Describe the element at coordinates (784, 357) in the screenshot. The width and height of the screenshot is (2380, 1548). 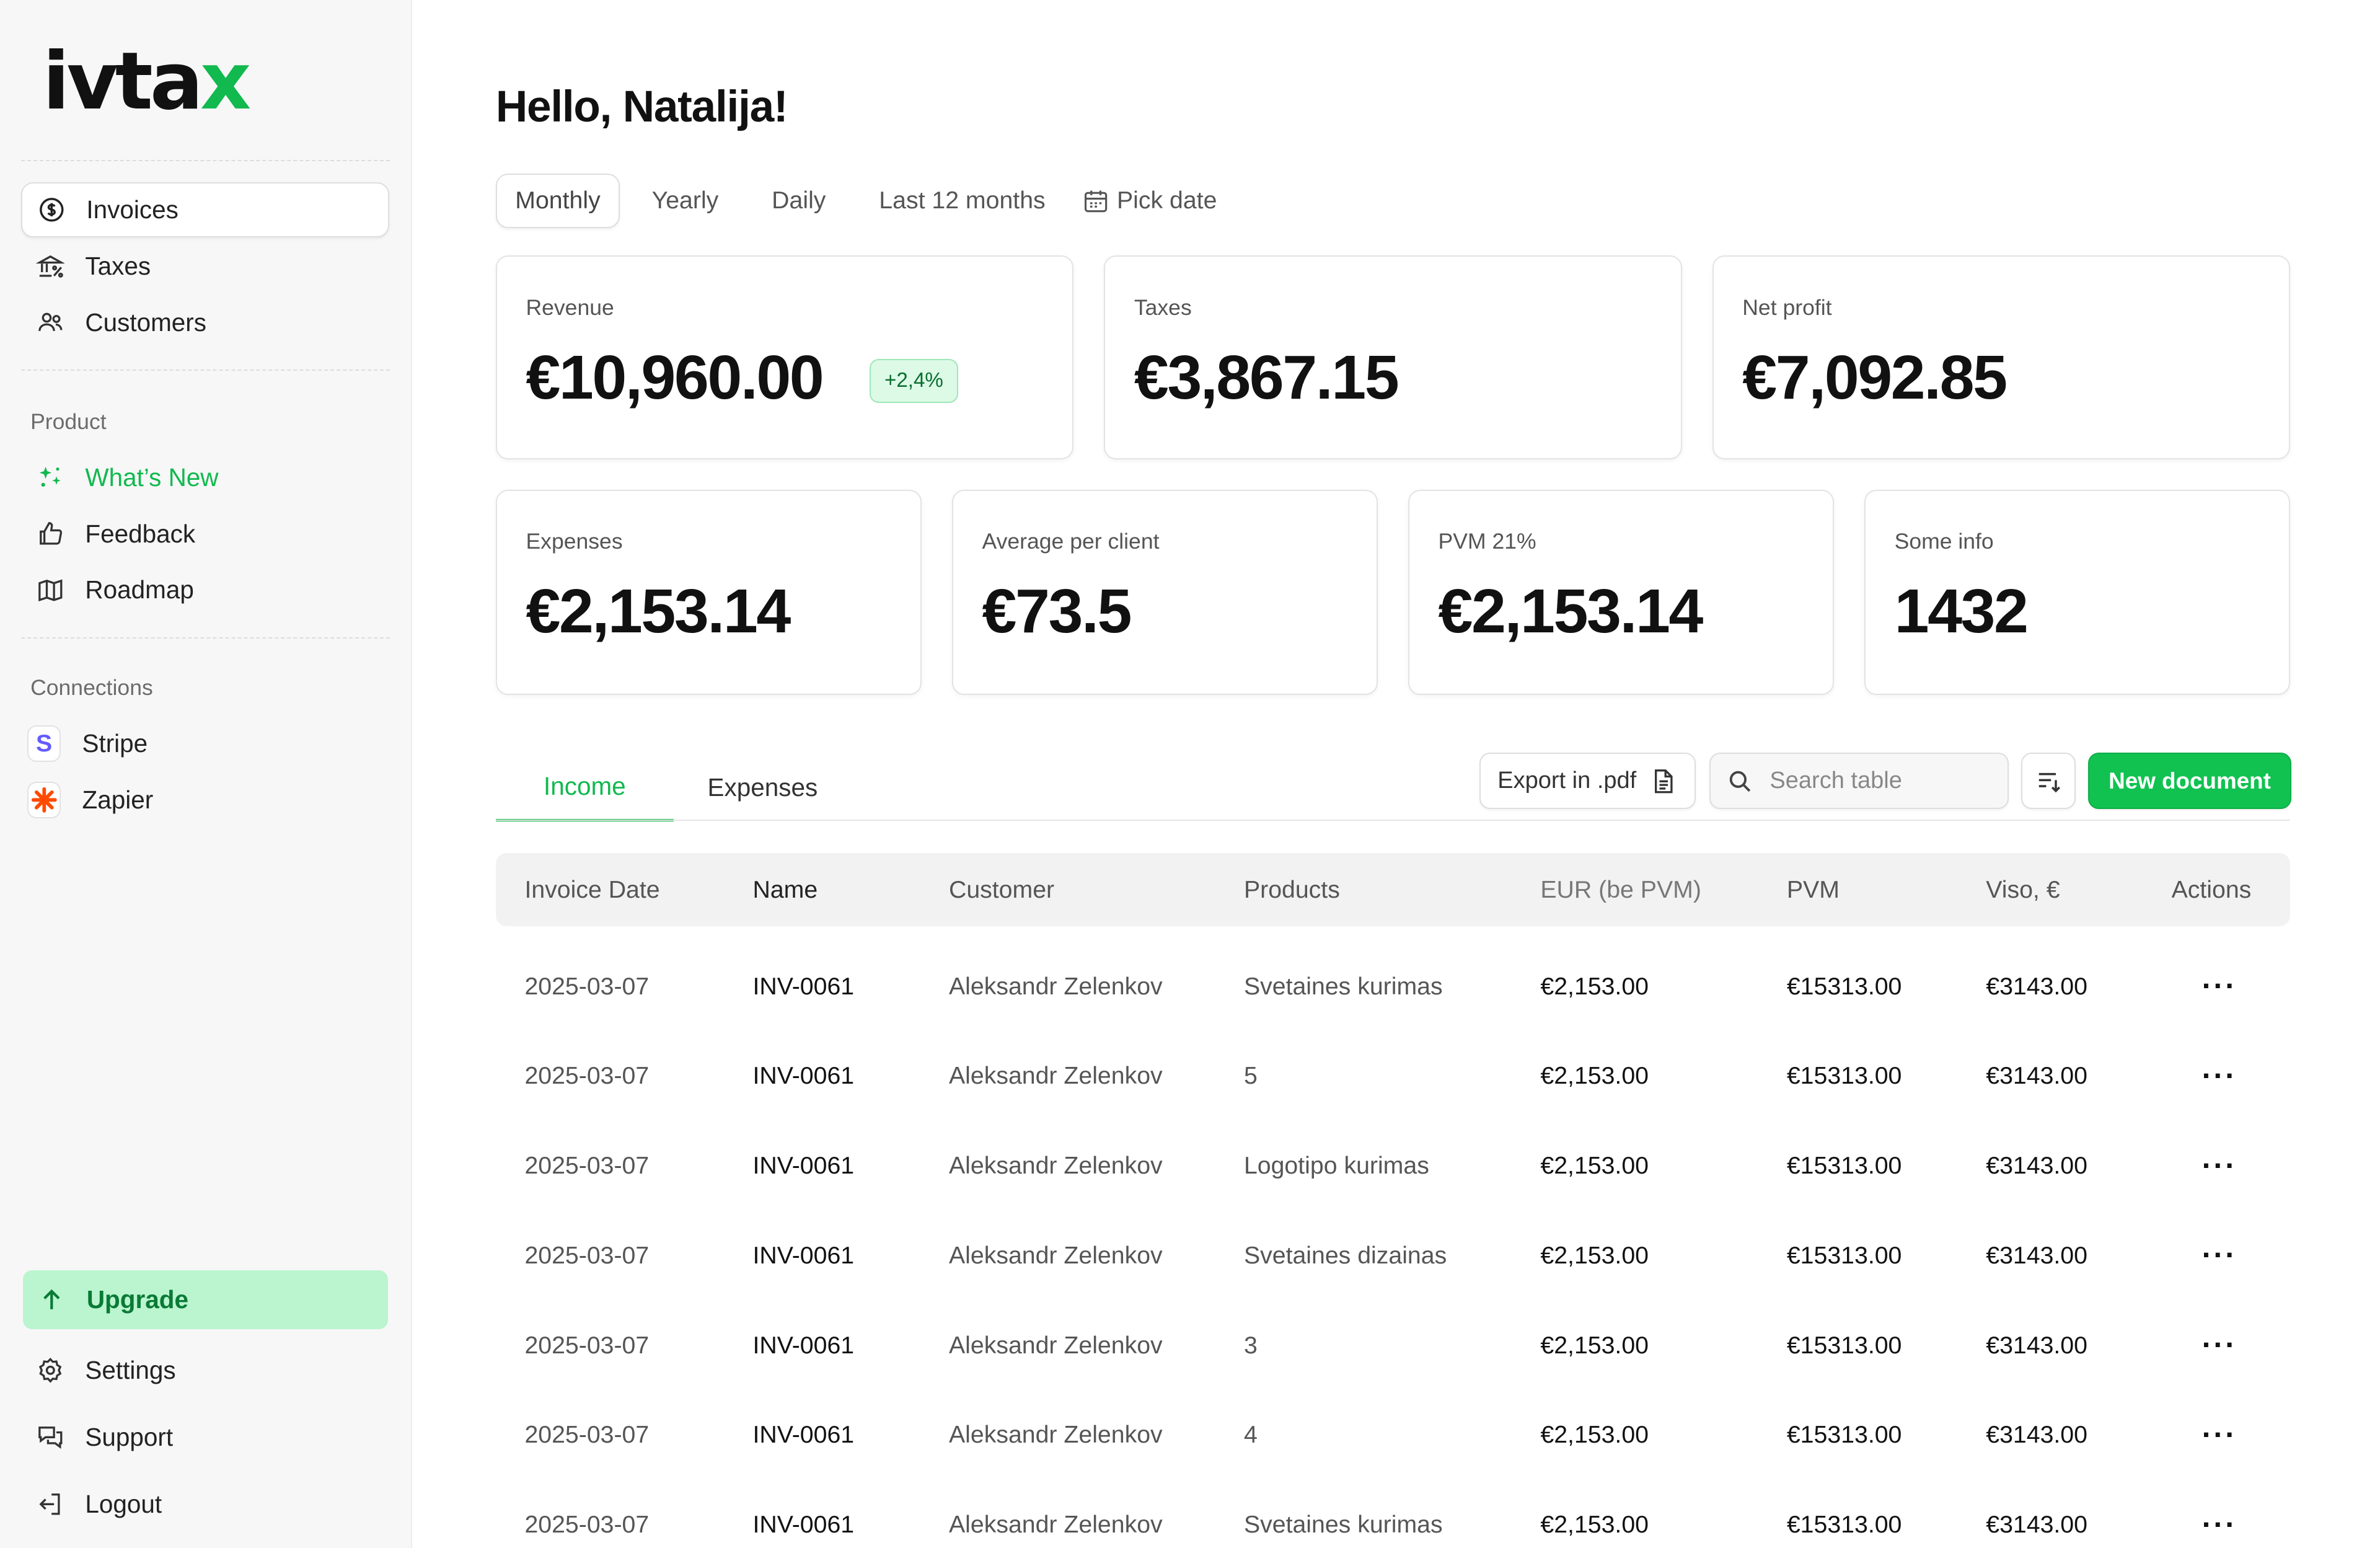
I see `stat-card-revenue: Revenue €10,960.00 +2,4%` at that location.